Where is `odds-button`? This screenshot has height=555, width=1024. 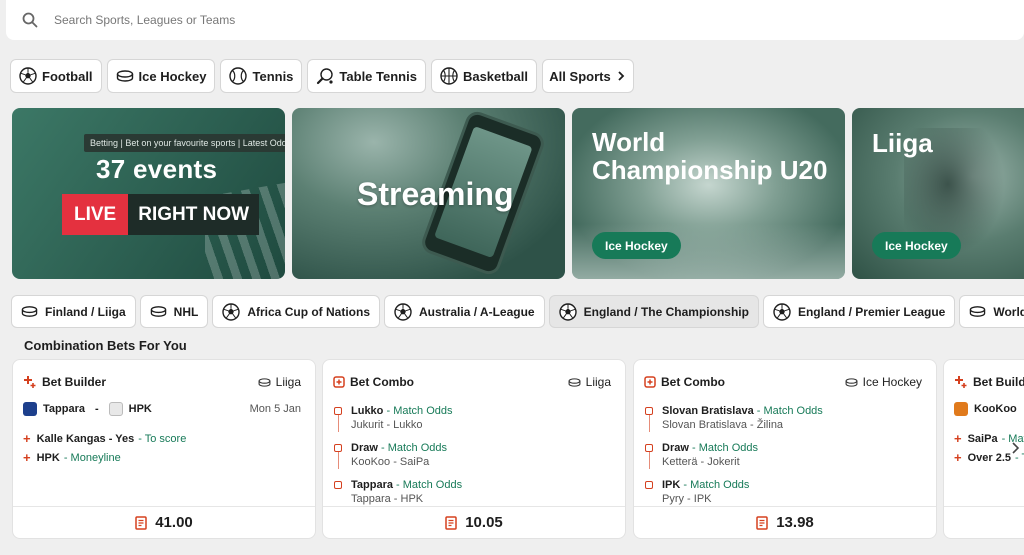
odds-button is located at coordinates (984, 522).